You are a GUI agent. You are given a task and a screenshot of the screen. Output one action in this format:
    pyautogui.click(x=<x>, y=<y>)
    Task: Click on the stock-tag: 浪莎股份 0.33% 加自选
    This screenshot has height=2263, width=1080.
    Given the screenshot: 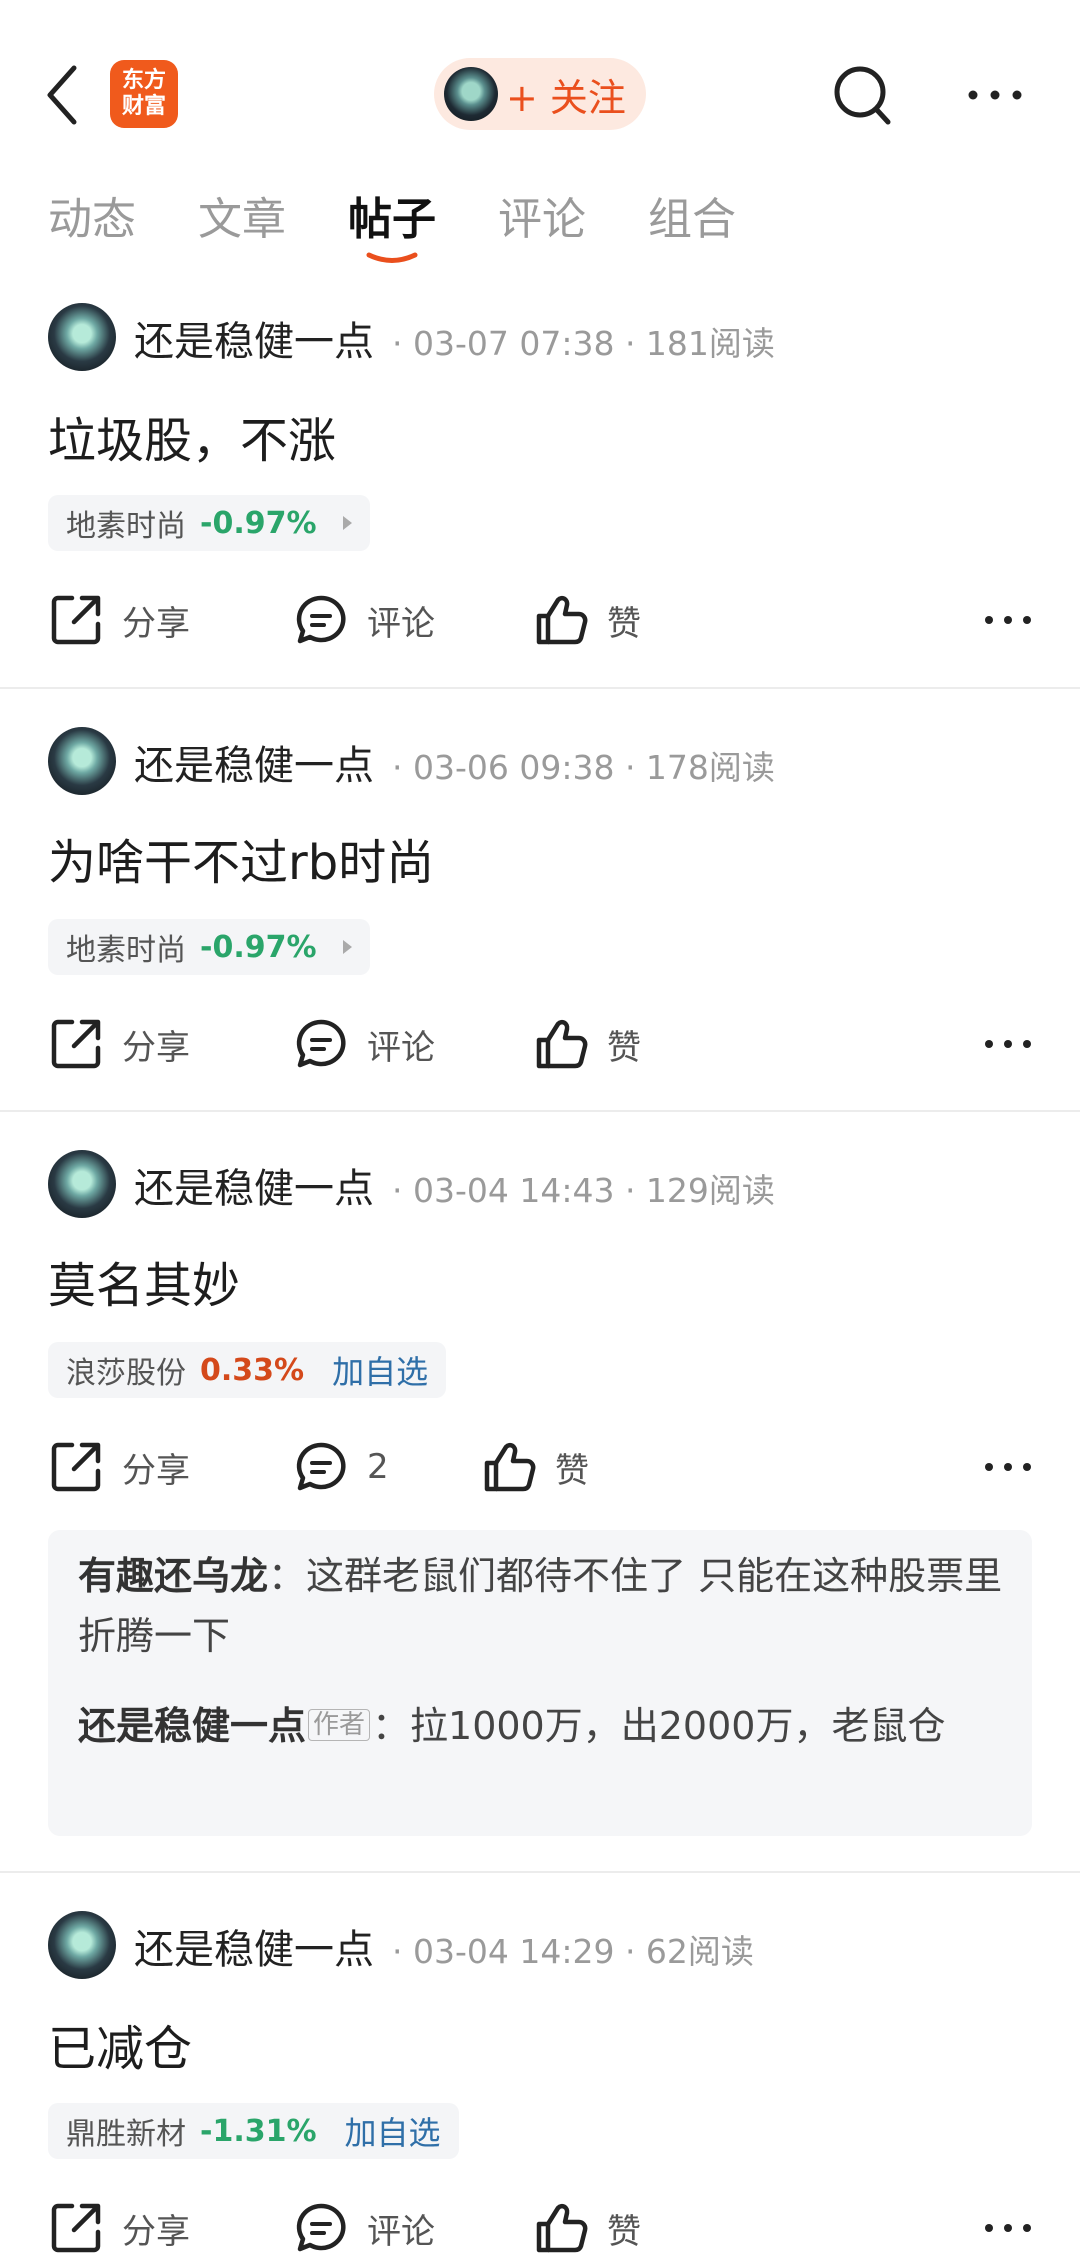 What is the action you would take?
    pyautogui.click(x=247, y=1370)
    